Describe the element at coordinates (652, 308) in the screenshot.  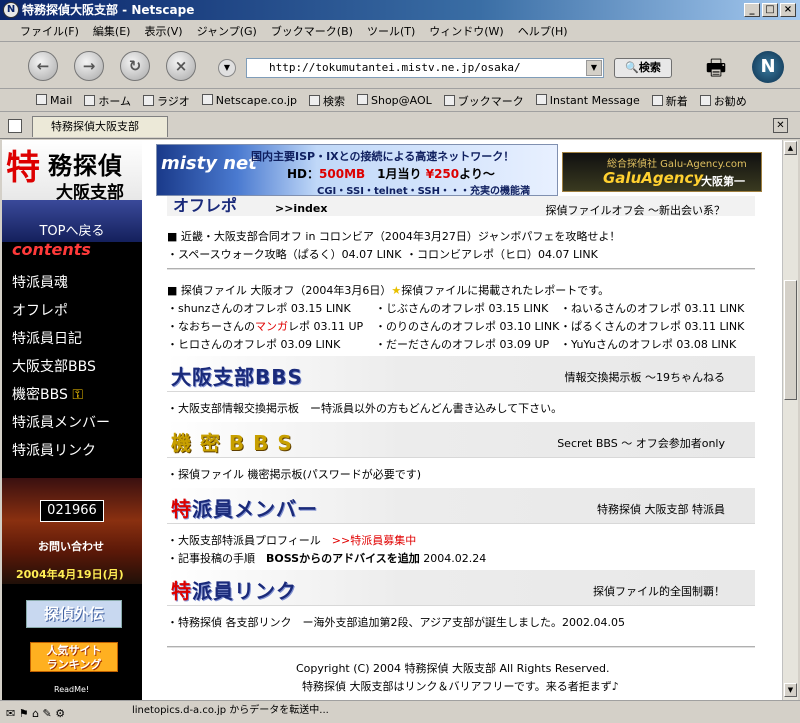
I see `offrepo-link: ・ねいるさんのオフレポ 03.11 LINK` at that location.